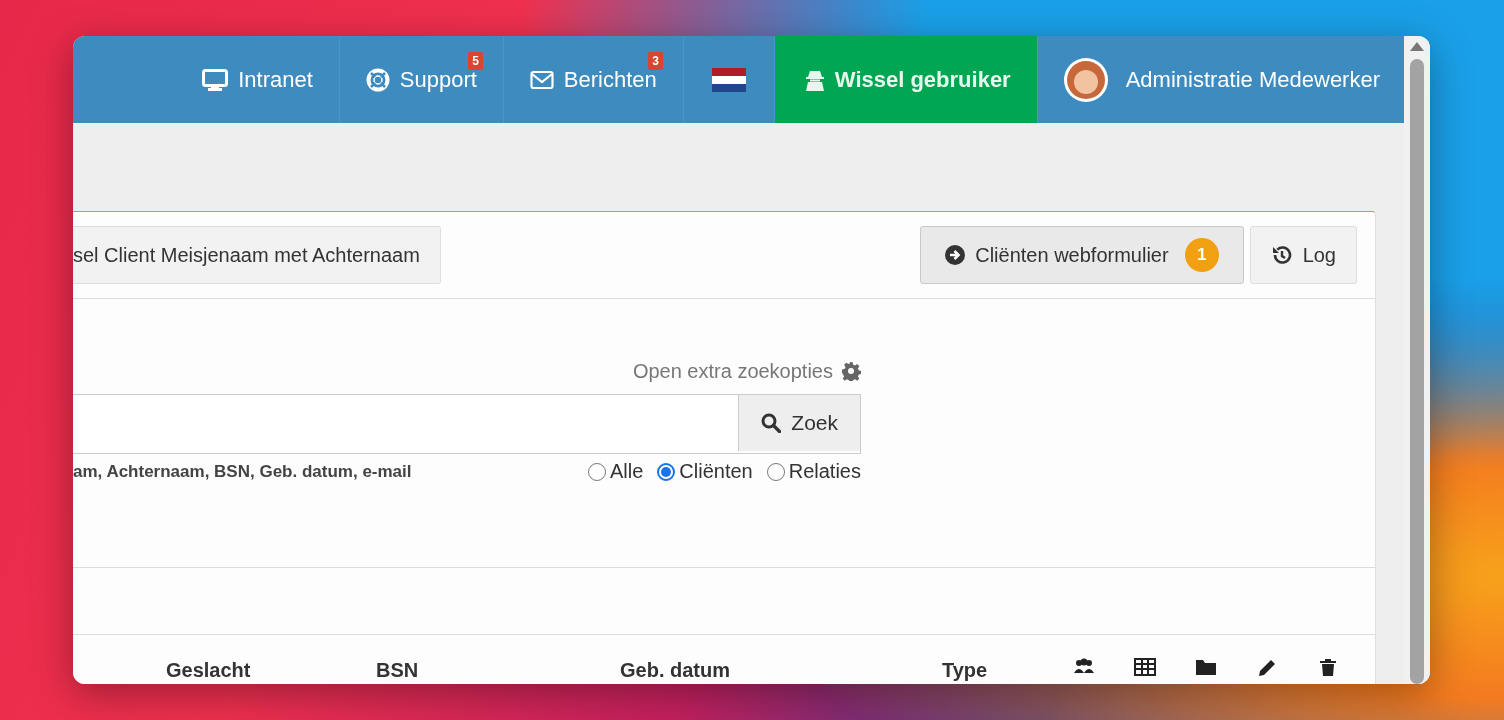 The height and width of the screenshot is (720, 1504). I want to click on nav-link: Berichten 3, so click(592, 79).